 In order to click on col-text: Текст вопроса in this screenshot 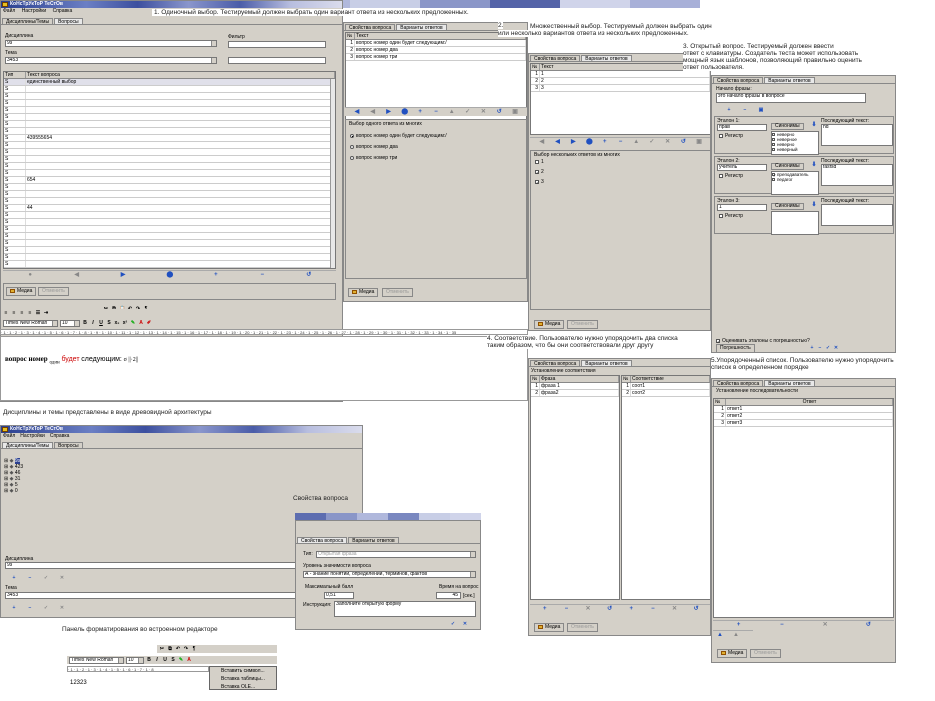, I will do `click(180, 75)`.